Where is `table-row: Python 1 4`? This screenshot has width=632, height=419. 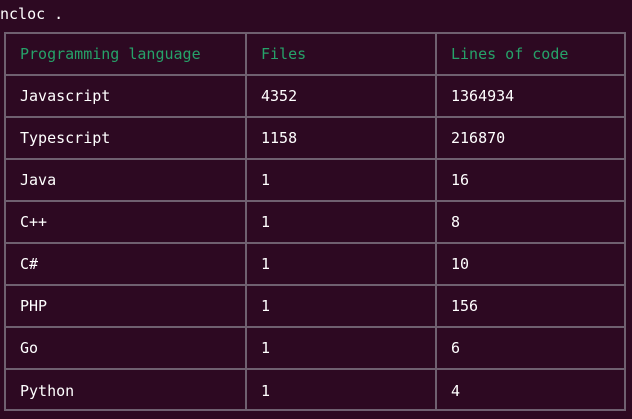
table-row: Python 1 4 is located at coordinates (315, 389).